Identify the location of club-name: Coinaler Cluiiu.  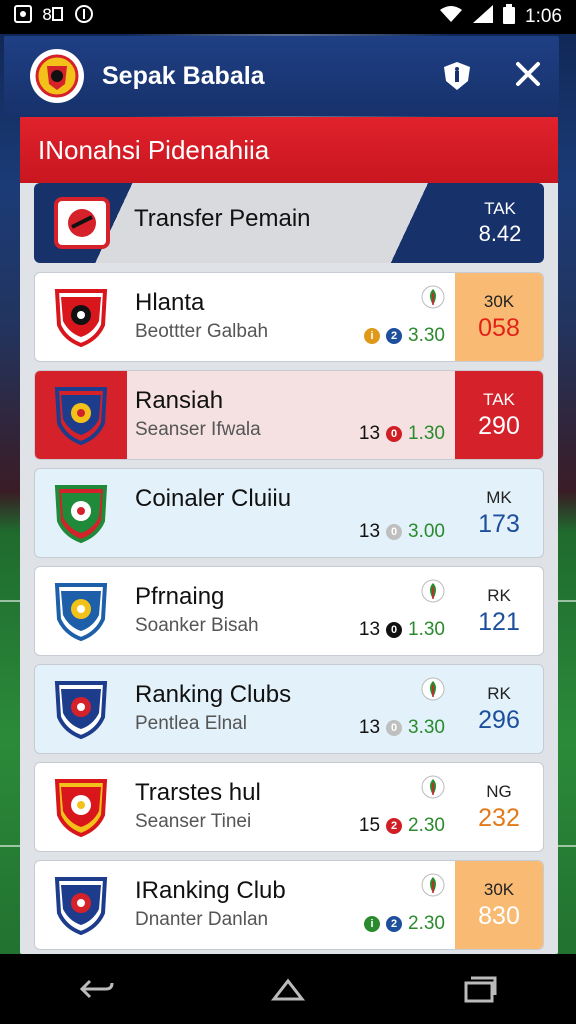
(213, 498).